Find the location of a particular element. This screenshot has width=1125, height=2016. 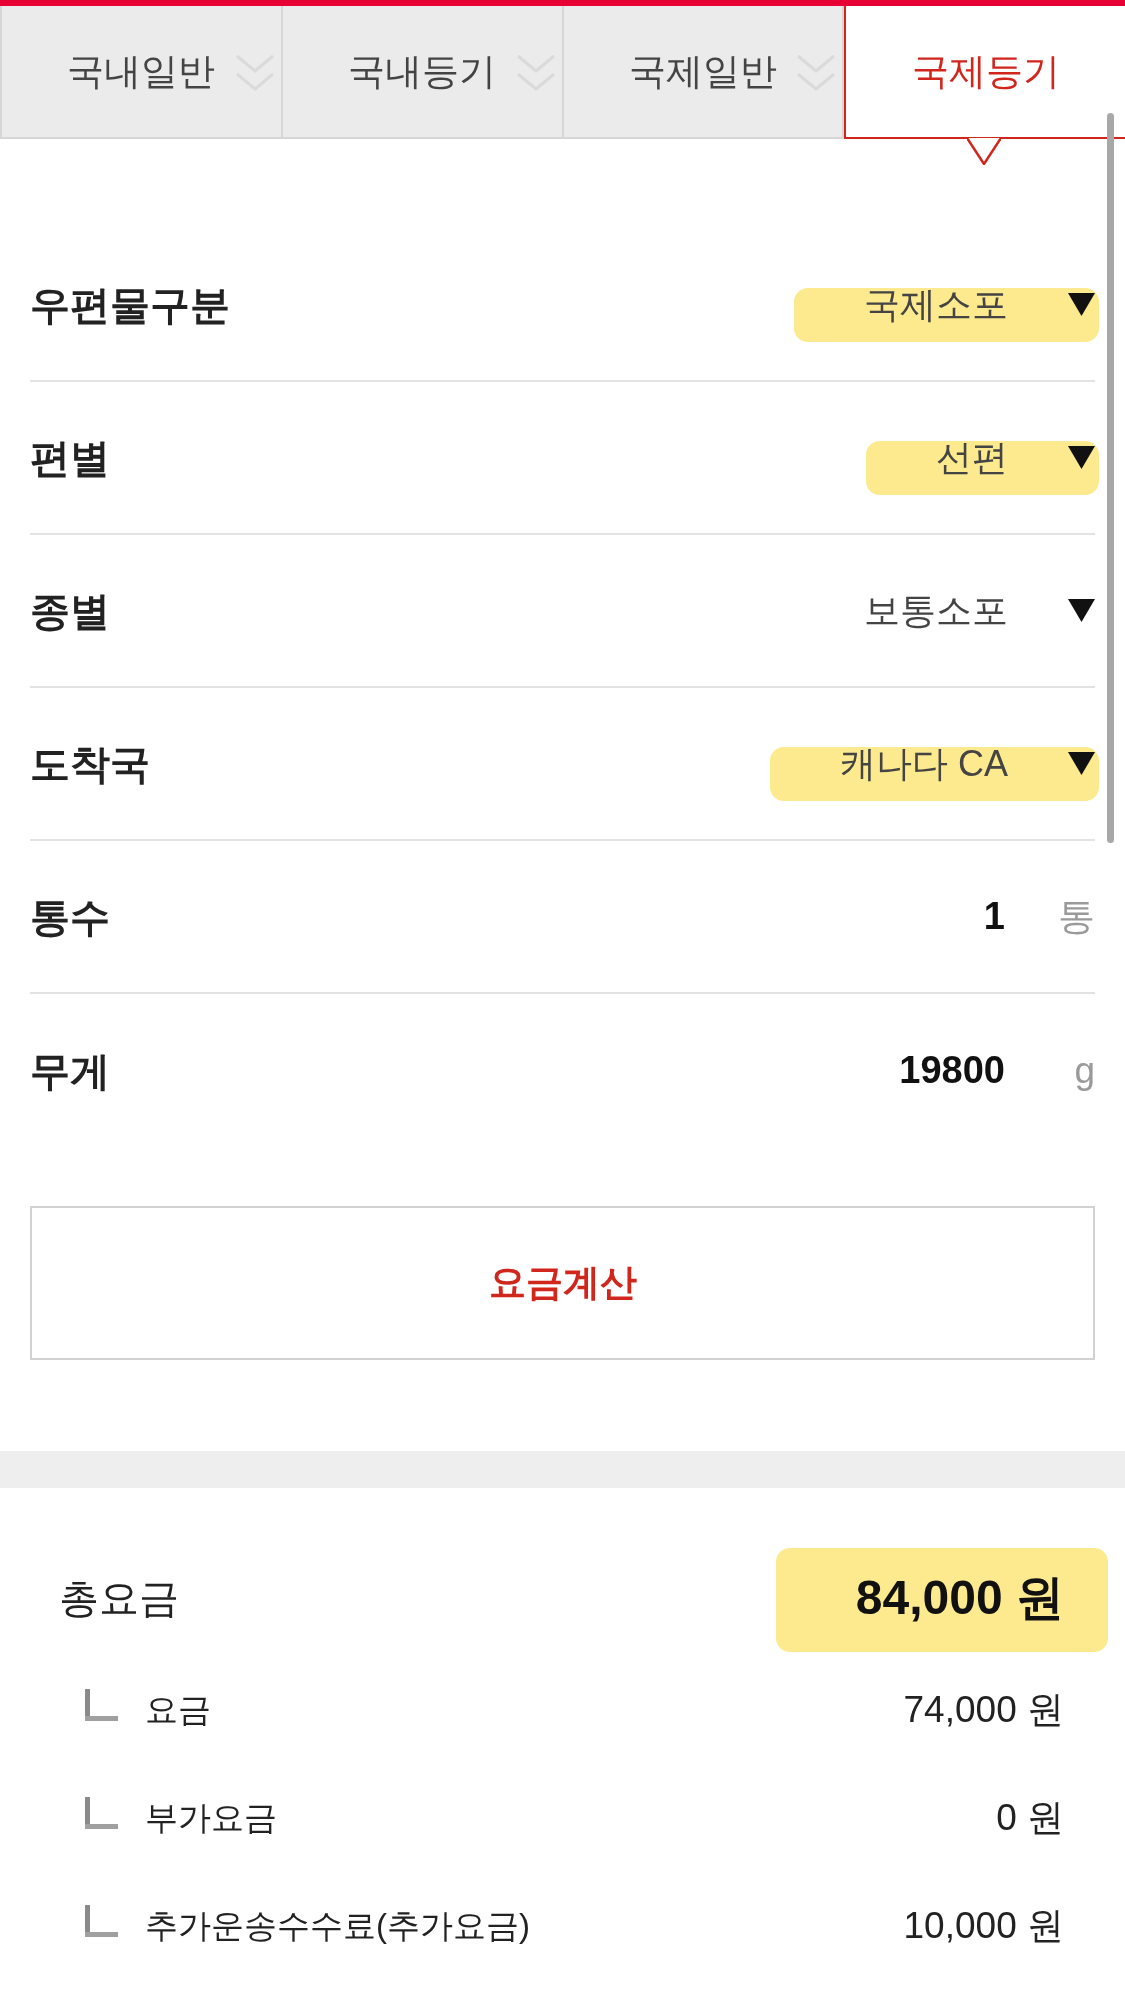

dropdown-select: 보통소포 is located at coordinates (979, 610).